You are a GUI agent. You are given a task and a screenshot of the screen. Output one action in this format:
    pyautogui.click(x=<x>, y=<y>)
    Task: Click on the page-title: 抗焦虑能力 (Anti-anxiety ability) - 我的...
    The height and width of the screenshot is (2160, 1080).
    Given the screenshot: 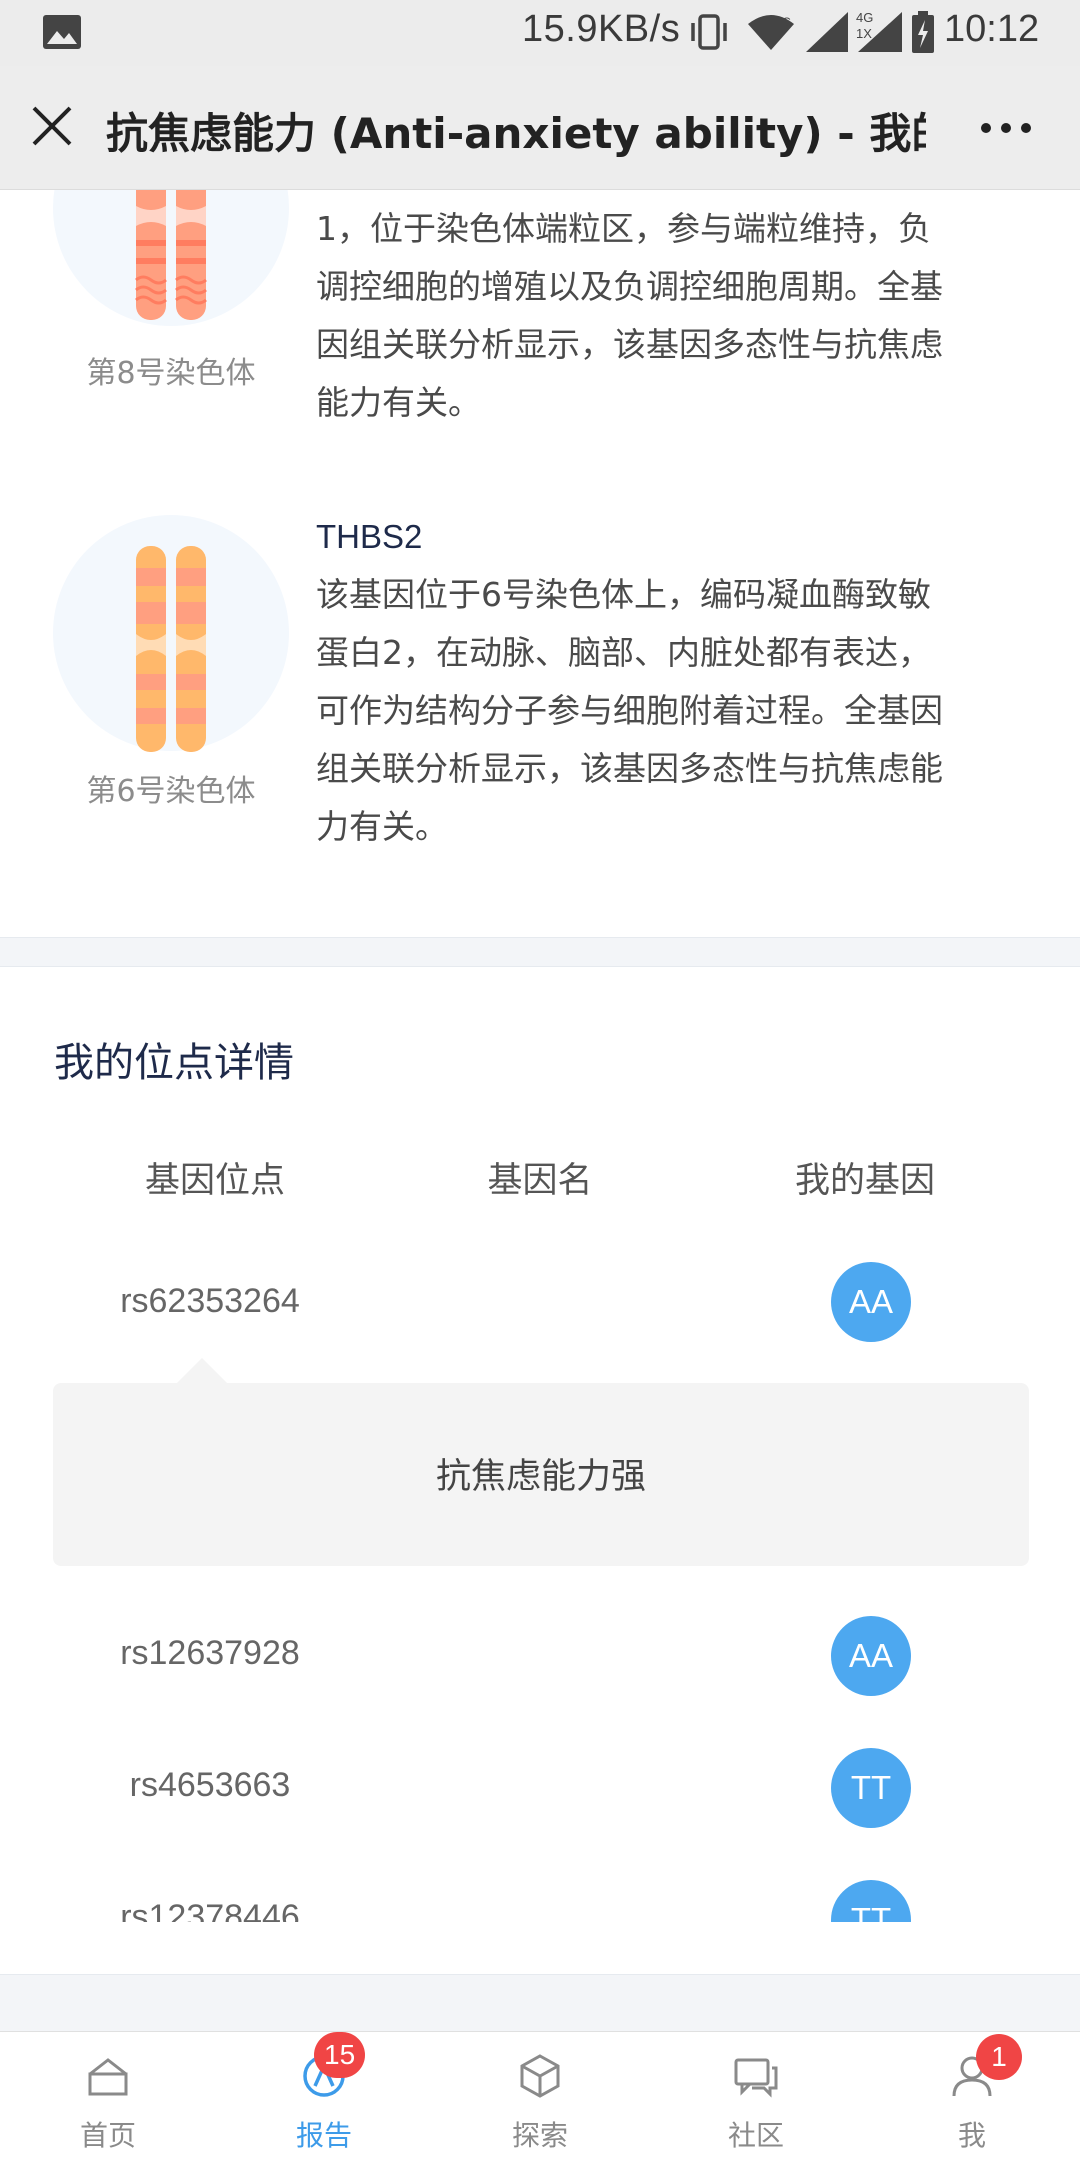 What is the action you would take?
    pyautogui.click(x=516, y=133)
    